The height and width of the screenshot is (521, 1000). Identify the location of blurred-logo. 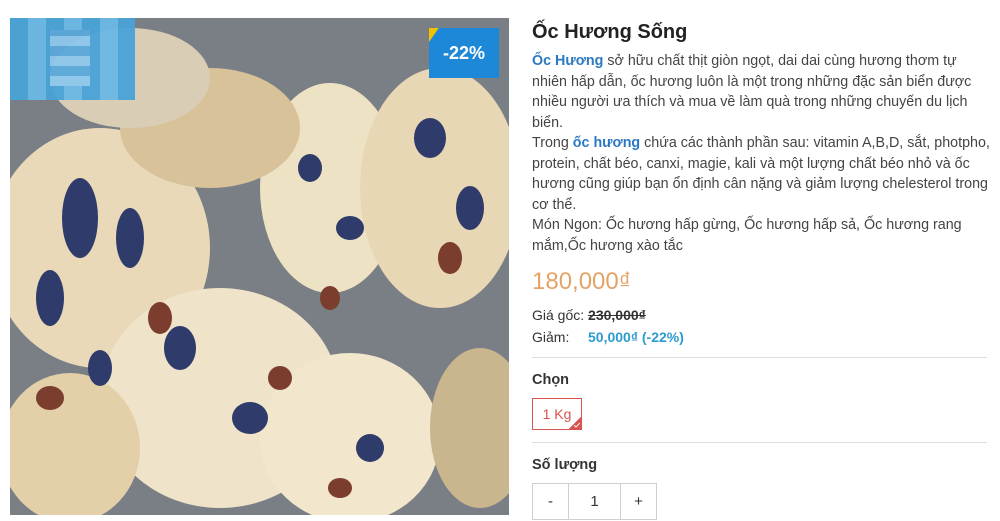
(72, 59).